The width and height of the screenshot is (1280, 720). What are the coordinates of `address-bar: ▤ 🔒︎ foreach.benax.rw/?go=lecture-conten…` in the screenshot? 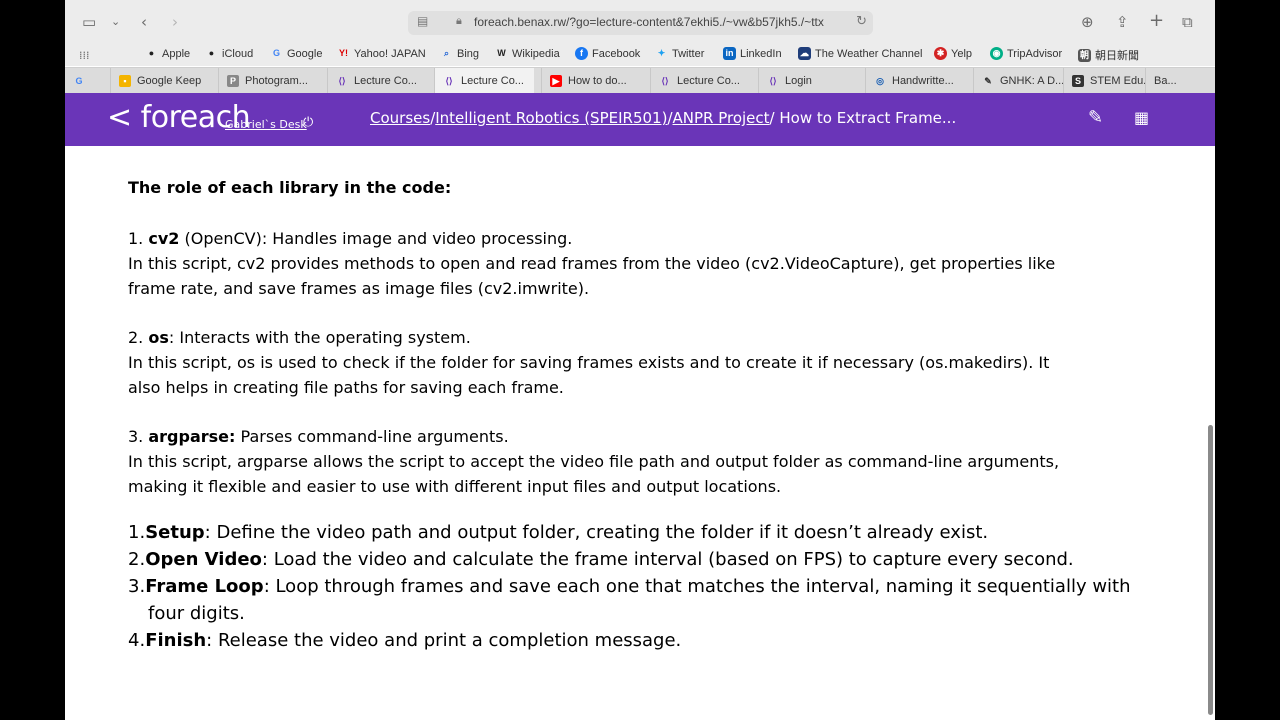 It's located at (640, 23).